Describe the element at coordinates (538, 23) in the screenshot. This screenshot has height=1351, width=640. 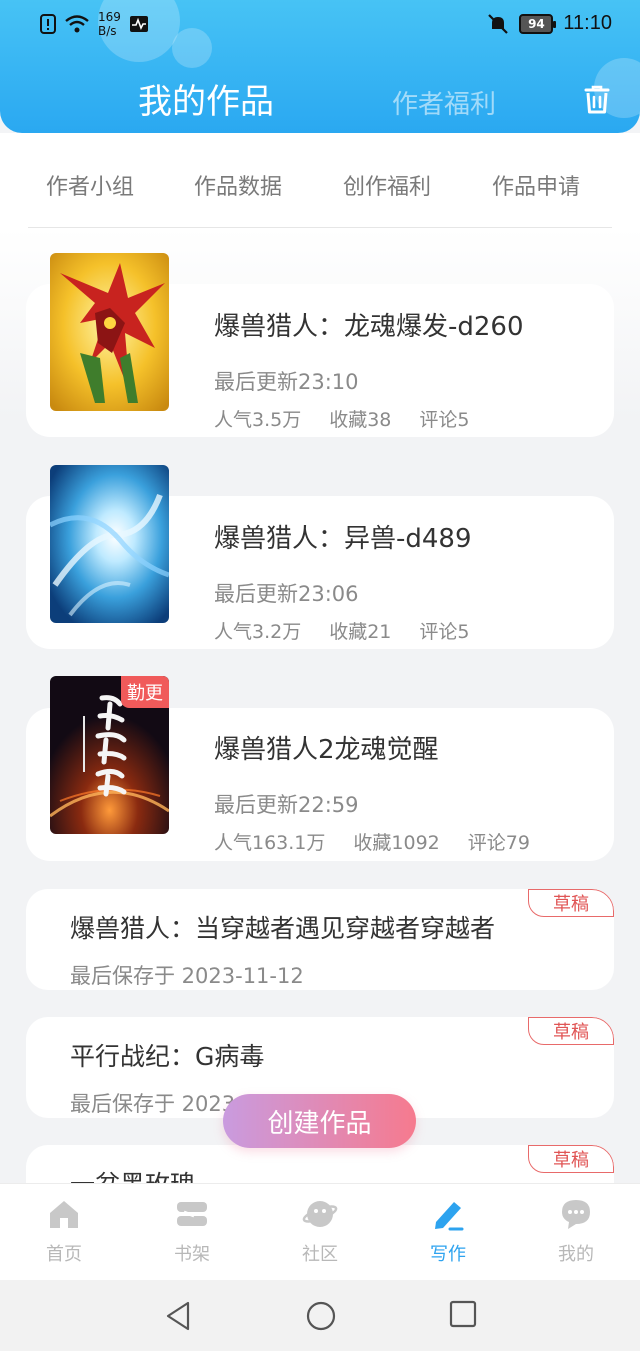
I see `battery-indicator: 94` at that location.